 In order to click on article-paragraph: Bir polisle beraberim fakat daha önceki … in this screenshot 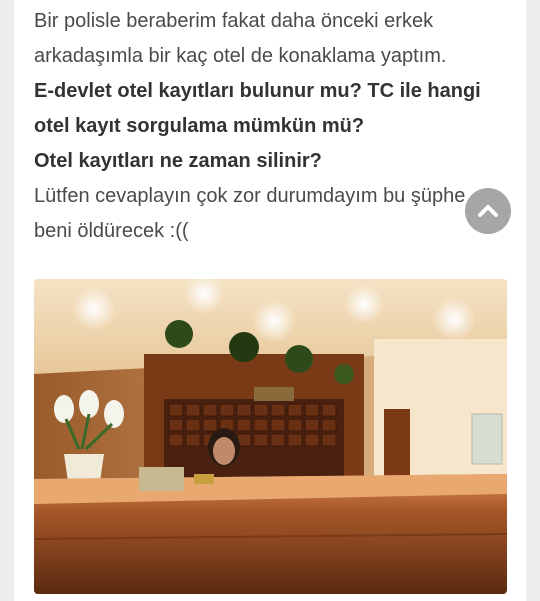, I will do `click(240, 38)`.